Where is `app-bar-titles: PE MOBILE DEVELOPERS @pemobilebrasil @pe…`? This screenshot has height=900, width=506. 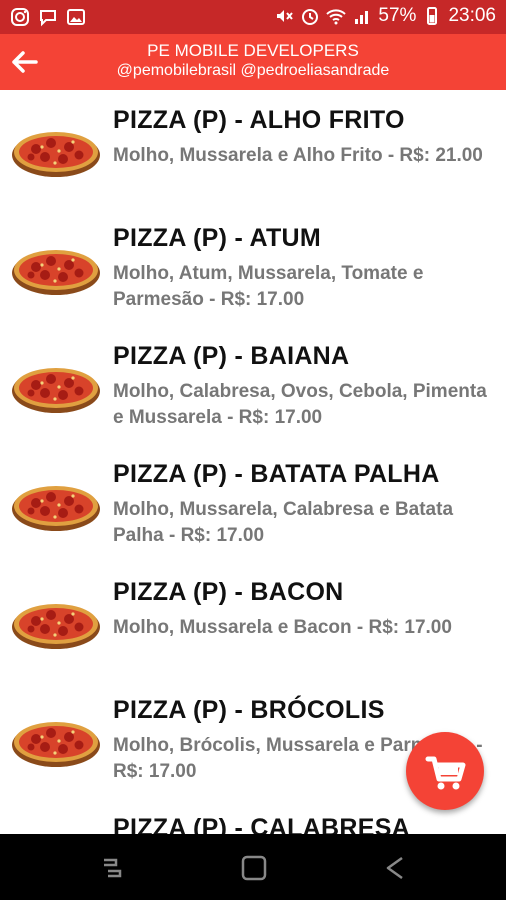 app-bar-titles: PE MOBILE DEVELOPERS @pemobilebrasil @pe… is located at coordinates (253, 61).